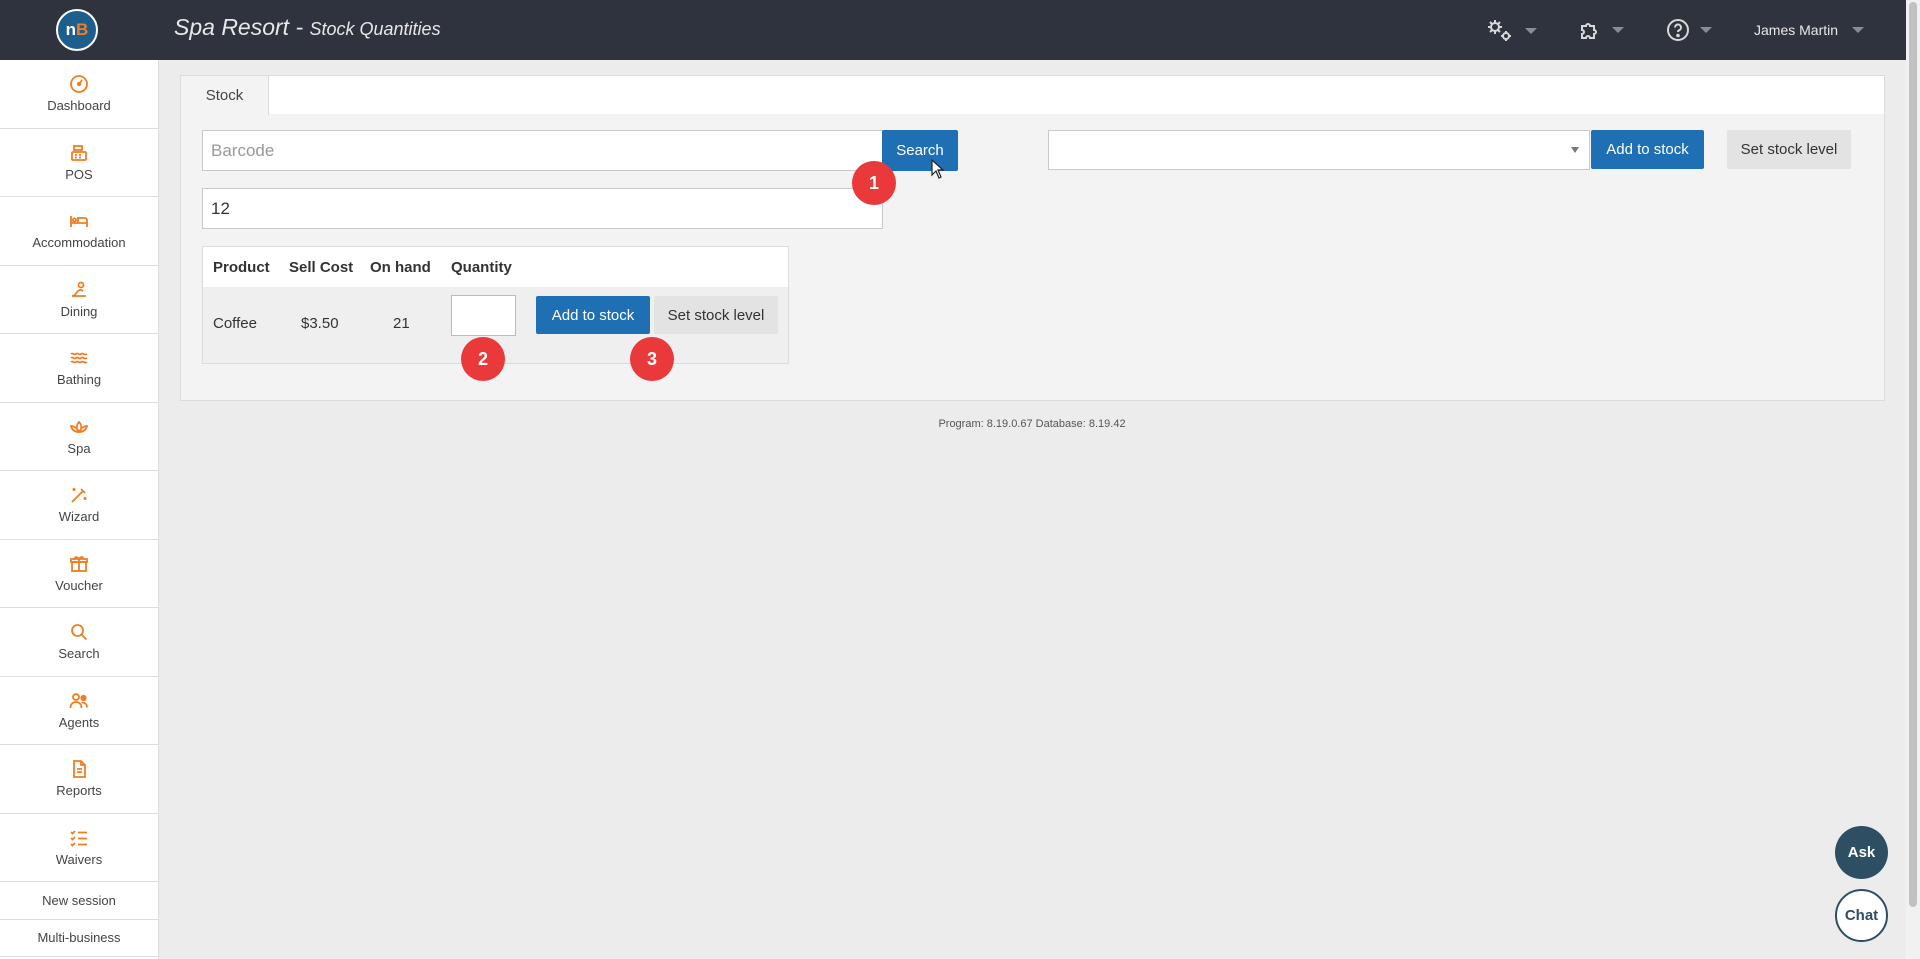 The width and height of the screenshot is (1920, 959). I want to click on sidebar-item-dashboard: Dashboard, so click(79, 94).